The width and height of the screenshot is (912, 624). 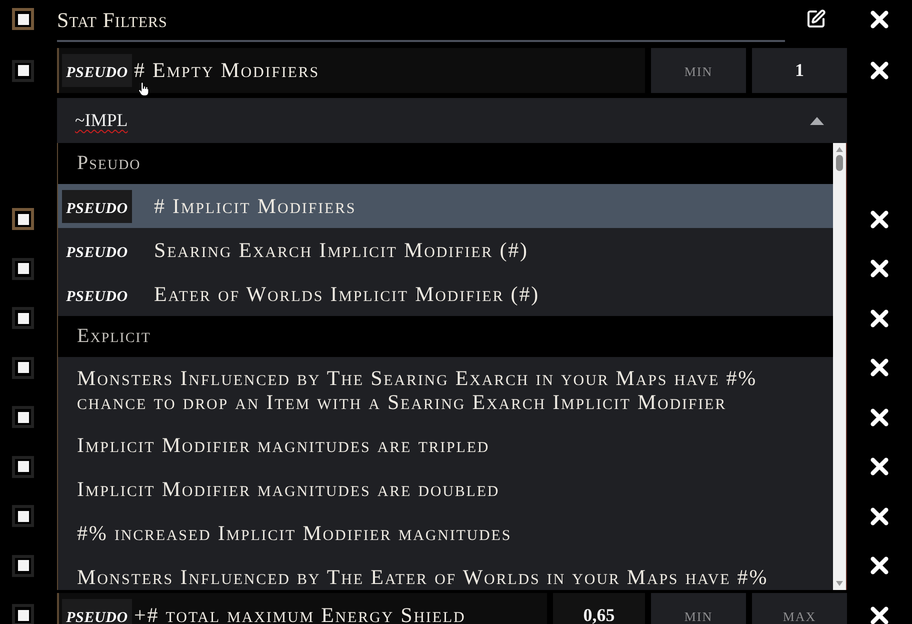 What do you see at coordinates (445, 294) in the screenshot?
I see `dropdown-option: pseudo Eater of Worlds Implicit Modifier (#)` at bounding box center [445, 294].